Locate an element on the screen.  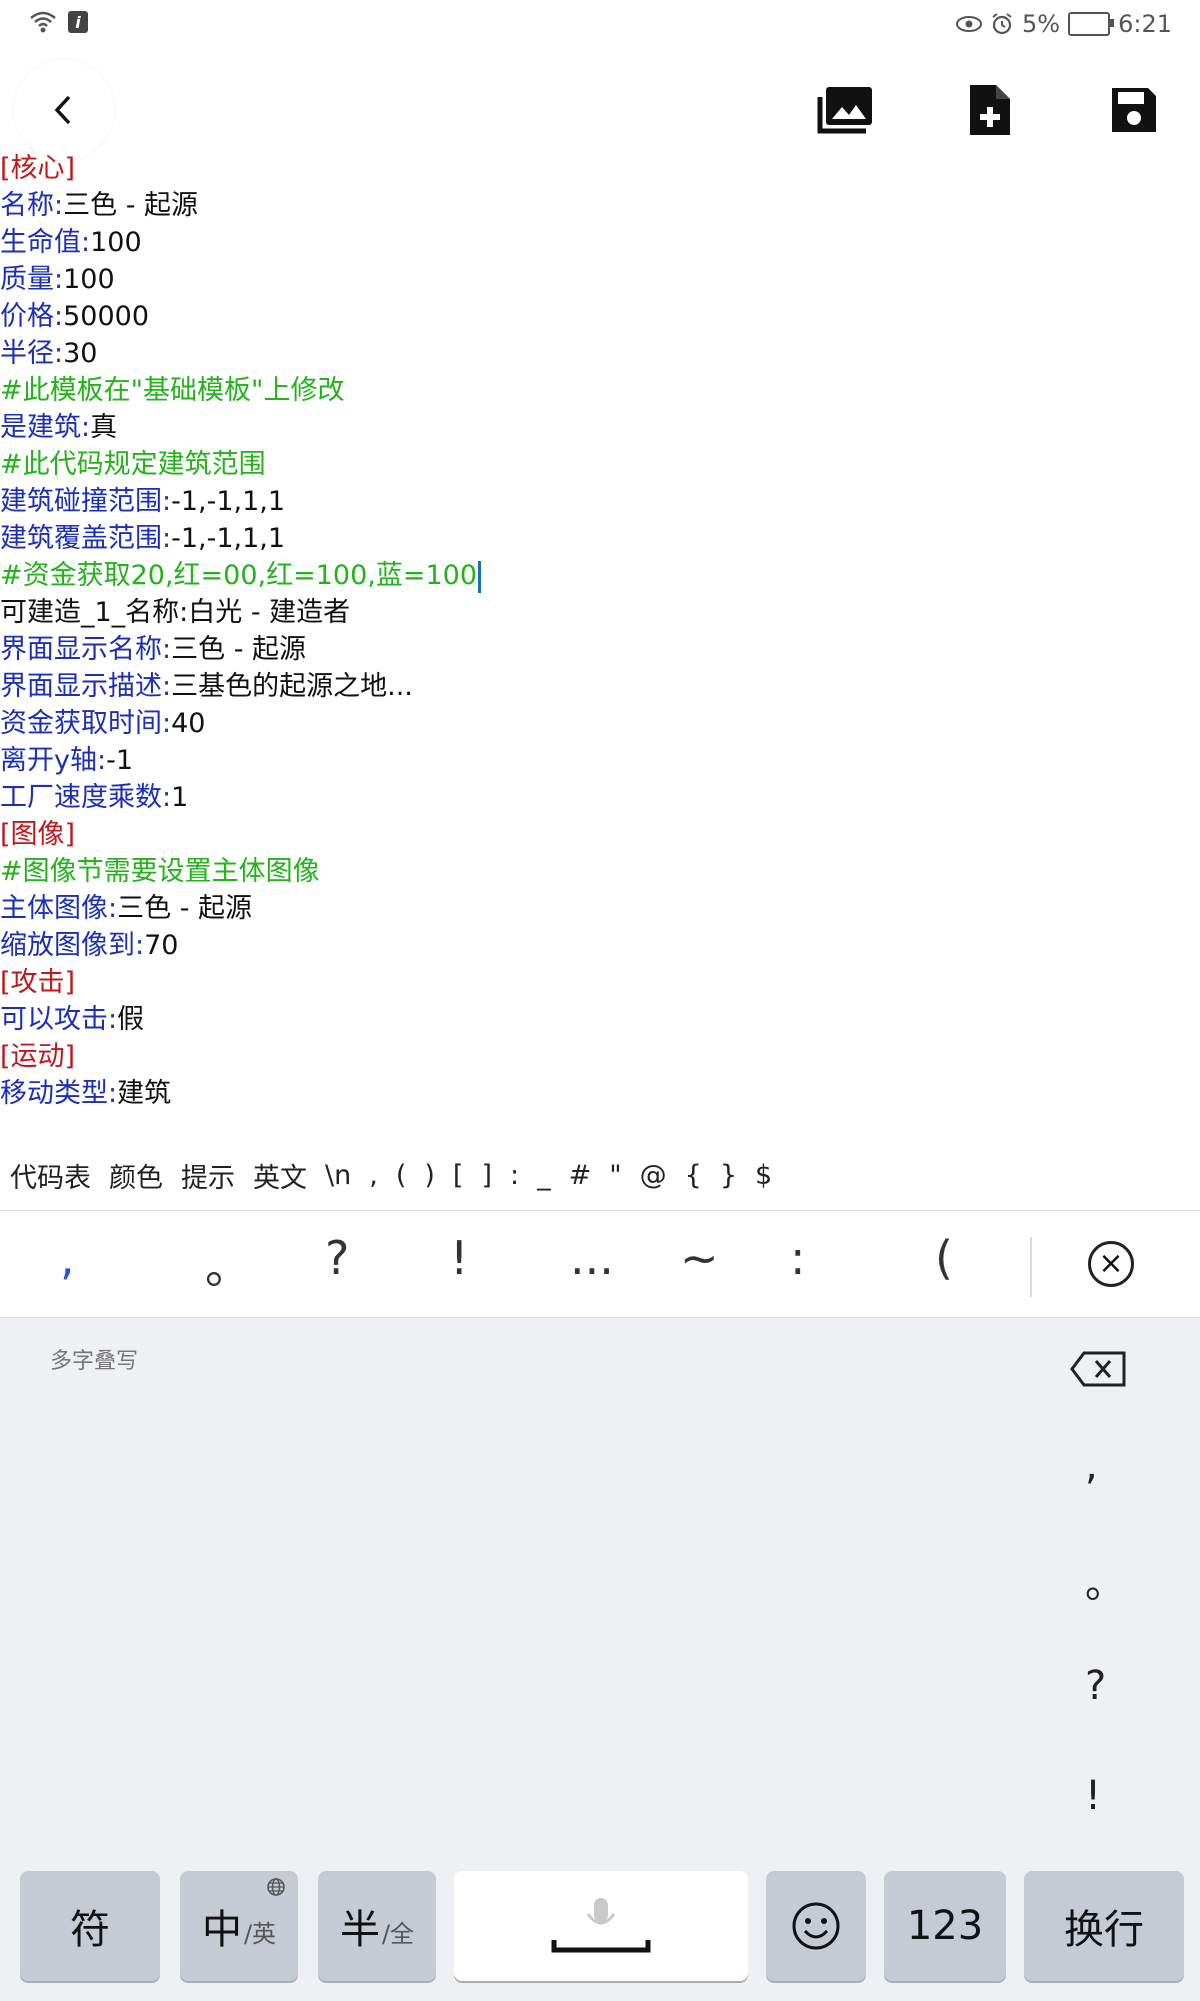
code-line: 资金获取时间:40 is located at coordinates (600, 723).